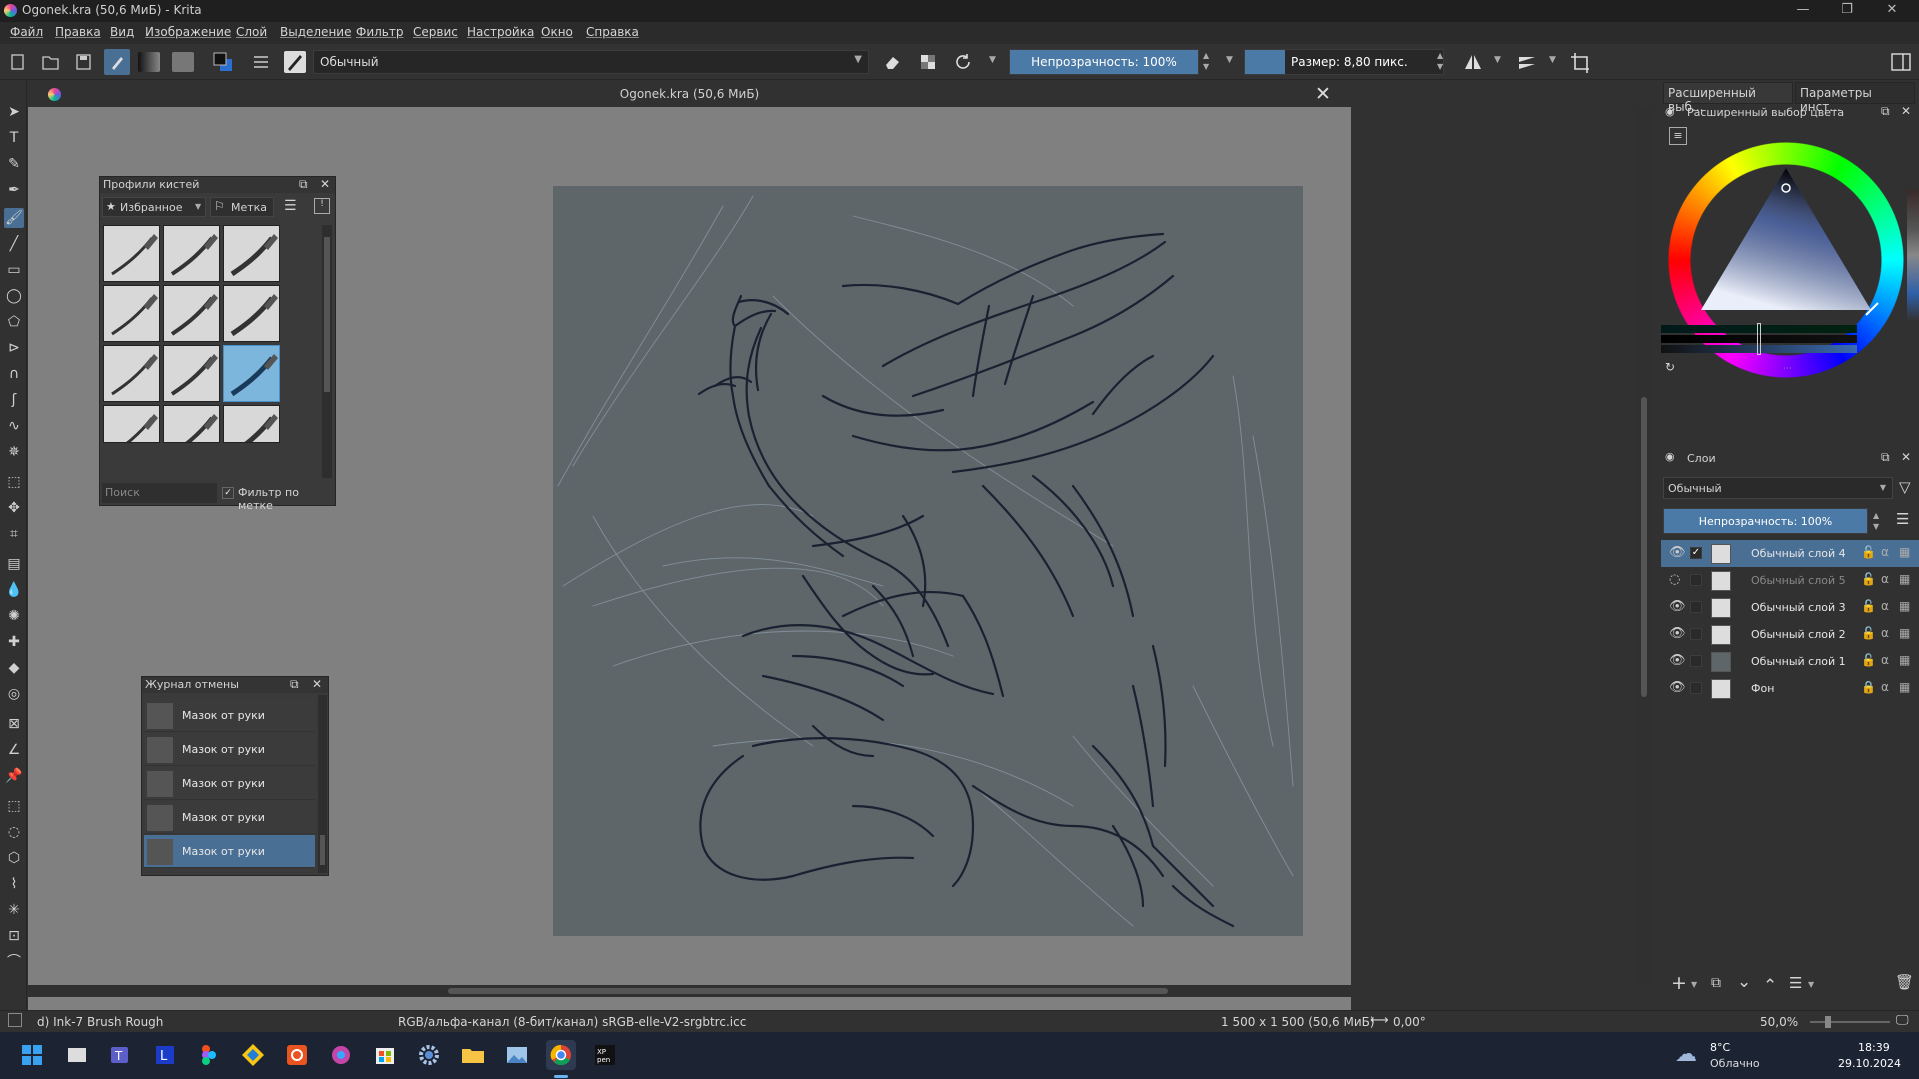  What do you see at coordinates (165, 1055) in the screenshot?
I see `l-app-icon: L` at bounding box center [165, 1055].